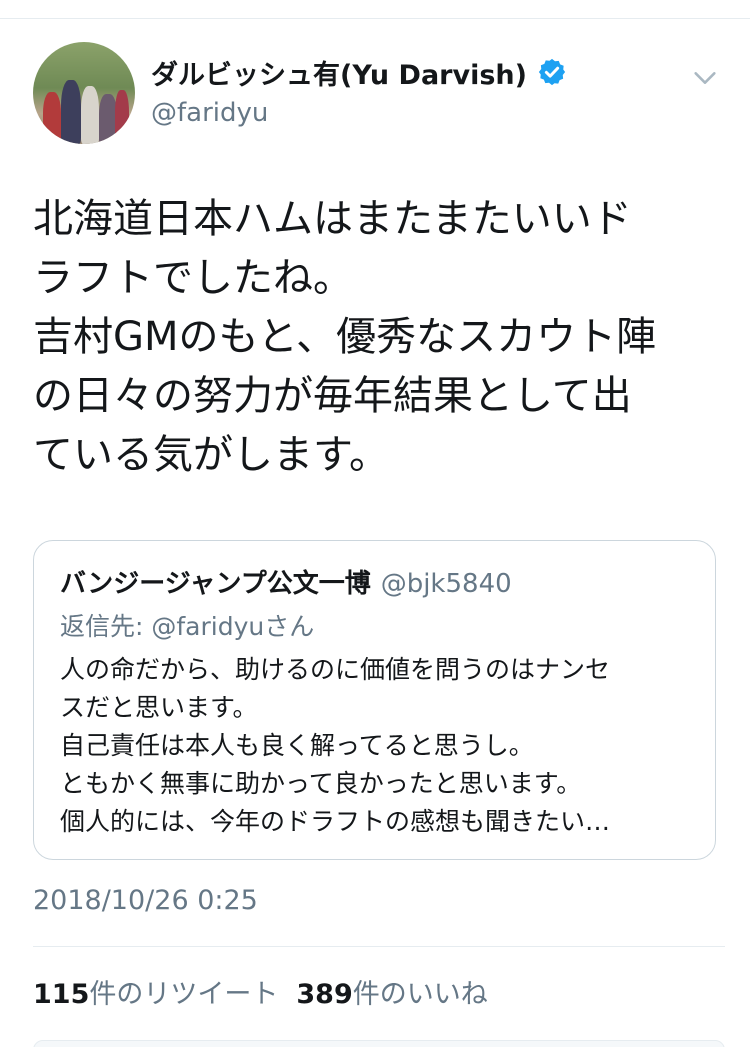 This screenshot has height=1047, width=750. I want to click on quoted-tweet-header: バンジージャンプ公文一博 @bjk5840, so click(286, 581).